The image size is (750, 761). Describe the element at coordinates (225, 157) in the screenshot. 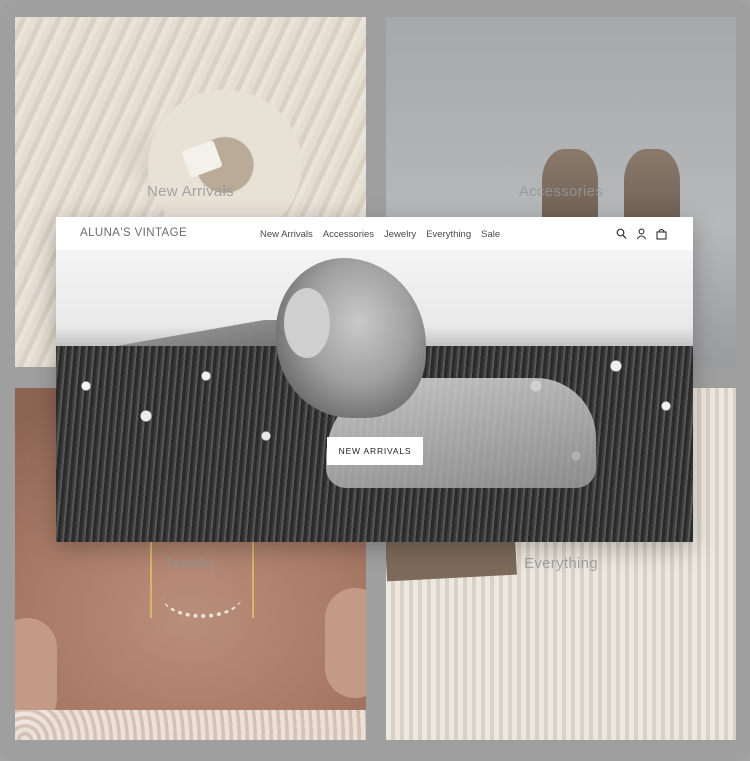

I see `sweater-collar-image` at that location.